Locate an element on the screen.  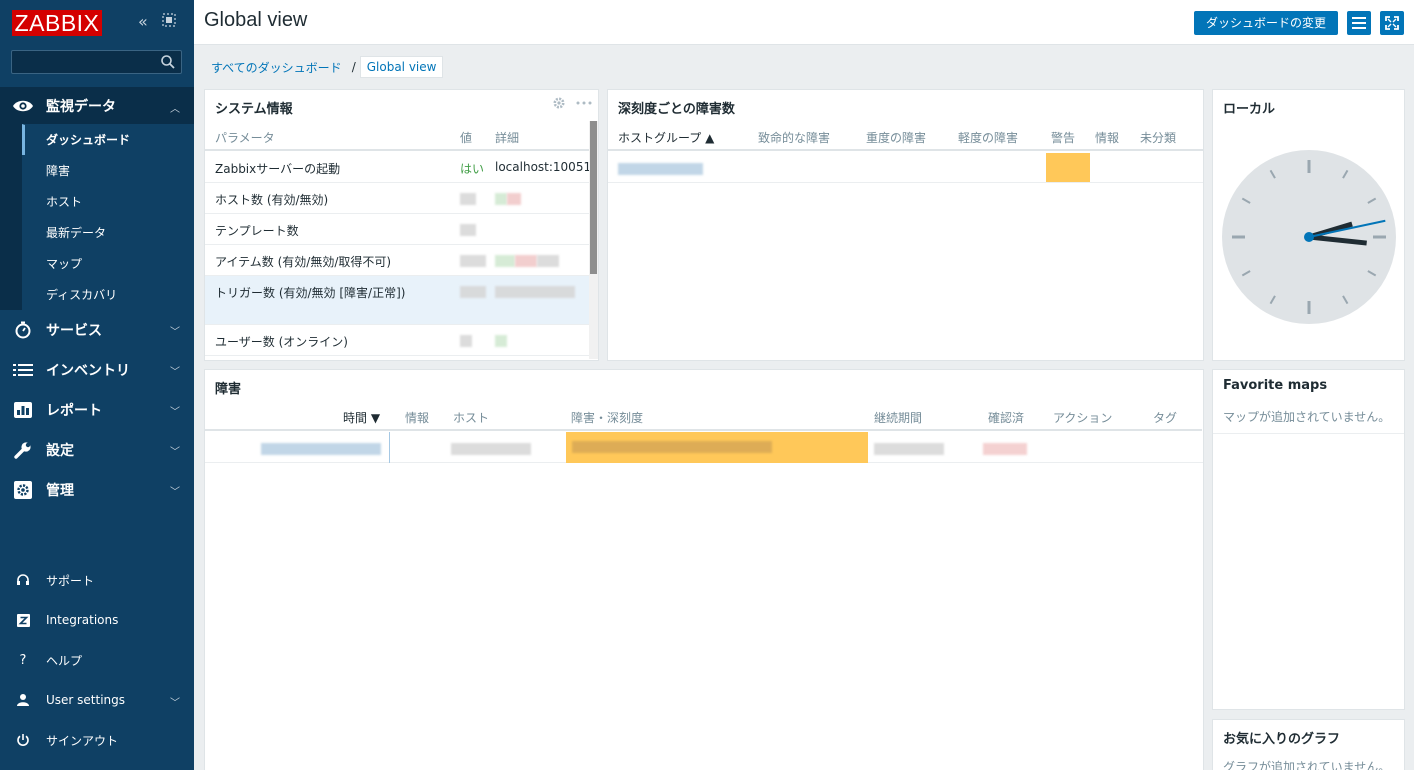
monitoring-submenu: ダッシュボード 障害 ホスト 最新データ マップ ディスカバリ is located at coordinates (97, 217).